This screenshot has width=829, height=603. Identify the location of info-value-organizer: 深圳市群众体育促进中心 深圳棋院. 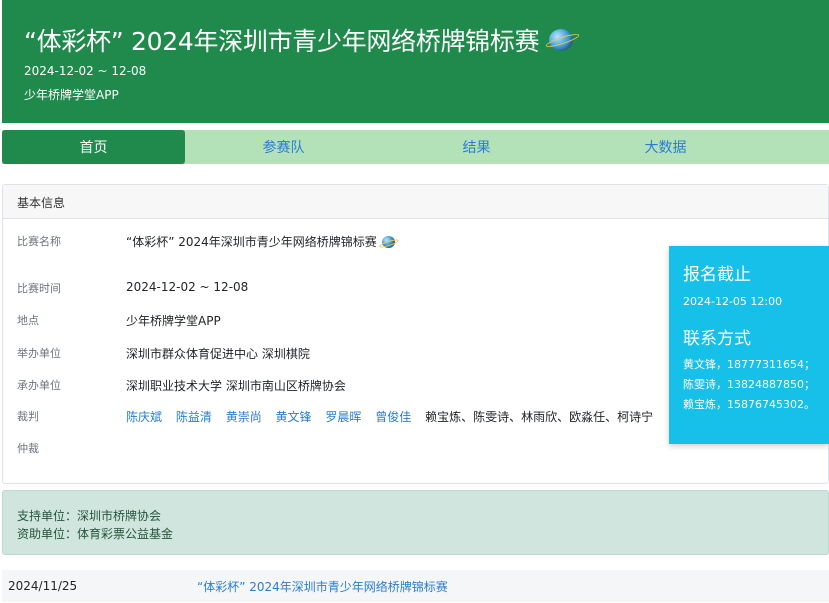
(218, 354).